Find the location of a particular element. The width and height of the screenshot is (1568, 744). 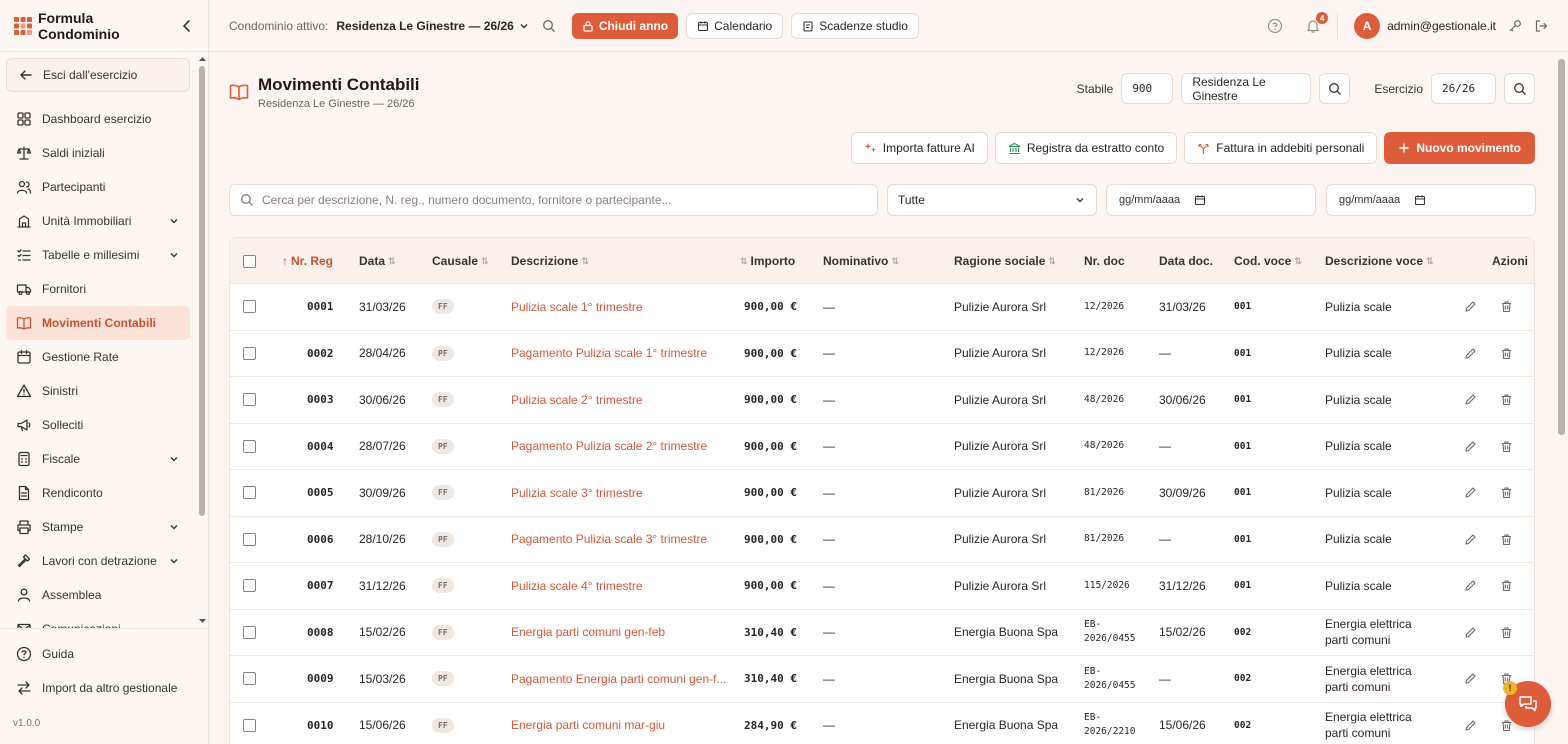

stabile-code-field: 900 is located at coordinates (1147, 88).